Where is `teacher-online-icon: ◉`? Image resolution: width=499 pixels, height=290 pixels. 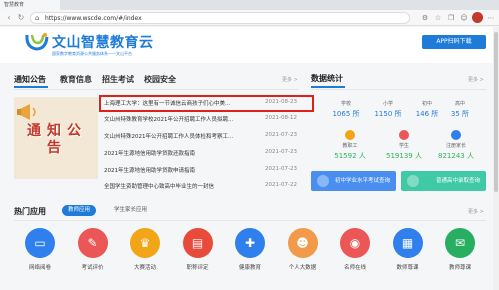
teacher-online-icon: ◉ is located at coordinates (355, 243).